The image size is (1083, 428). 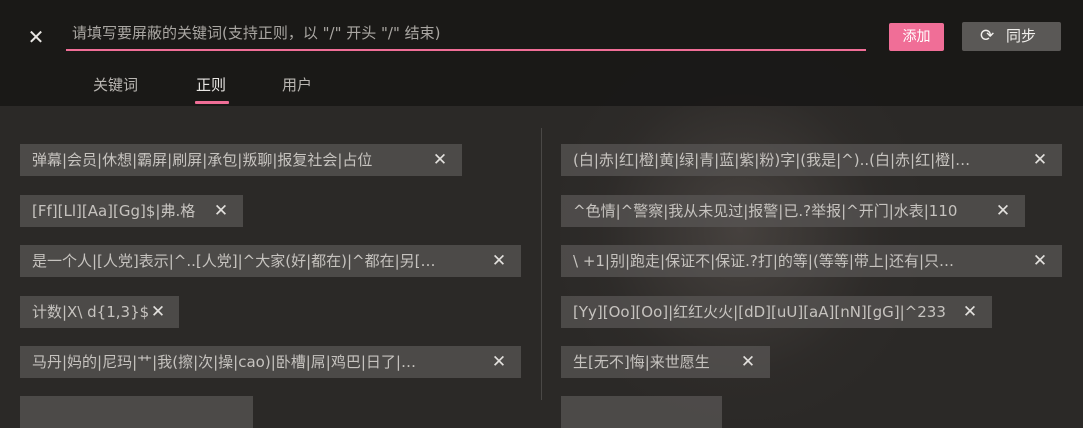 What do you see at coordinates (541, 264) in the screenshot?
I see `column-divider` at bounding box center [541, 264].